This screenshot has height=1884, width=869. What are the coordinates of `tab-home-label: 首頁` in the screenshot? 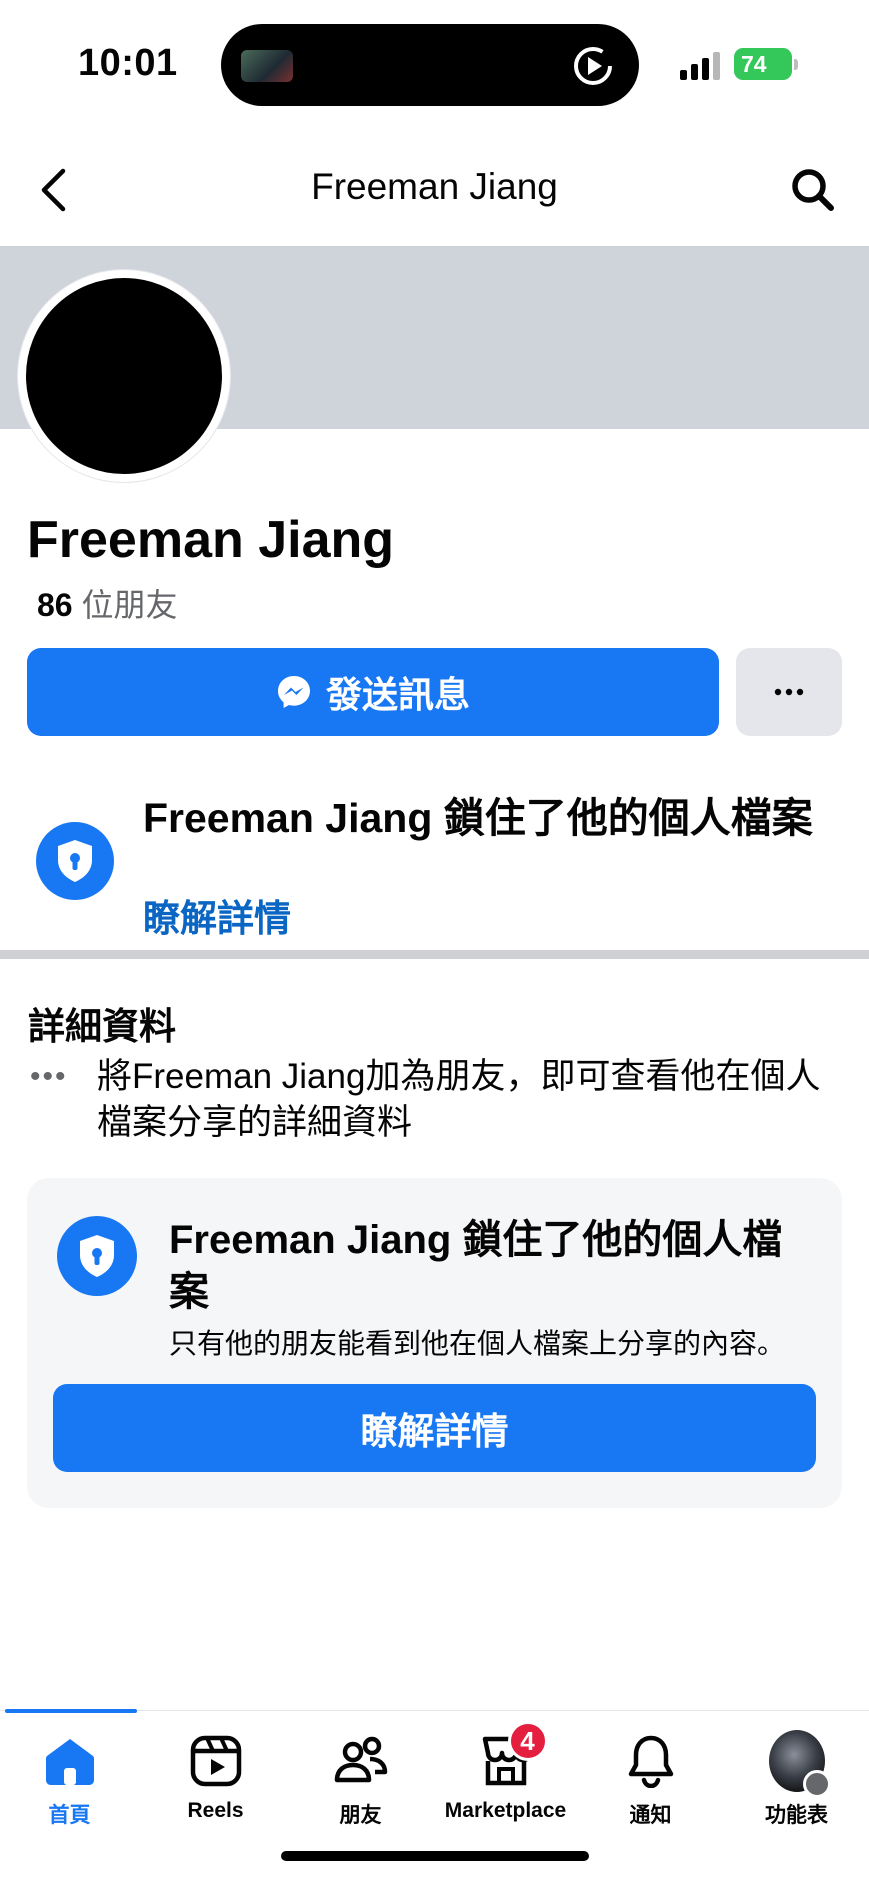 It's located at (69, 1815).